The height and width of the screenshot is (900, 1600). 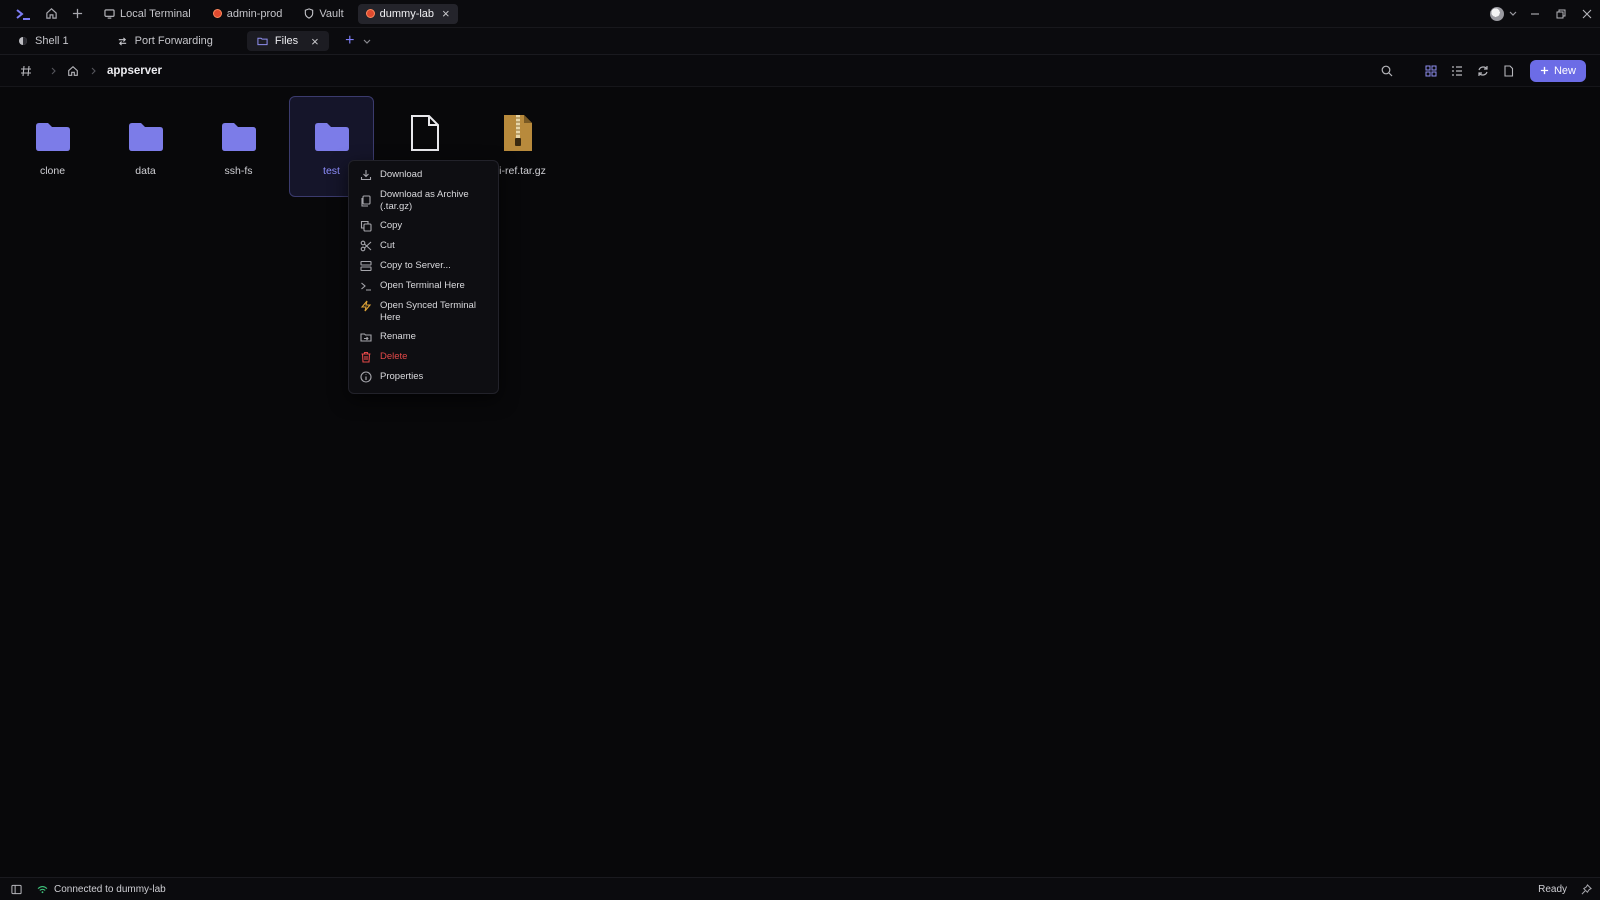 I want to click on file-name: test, so click(x=331, y=171).